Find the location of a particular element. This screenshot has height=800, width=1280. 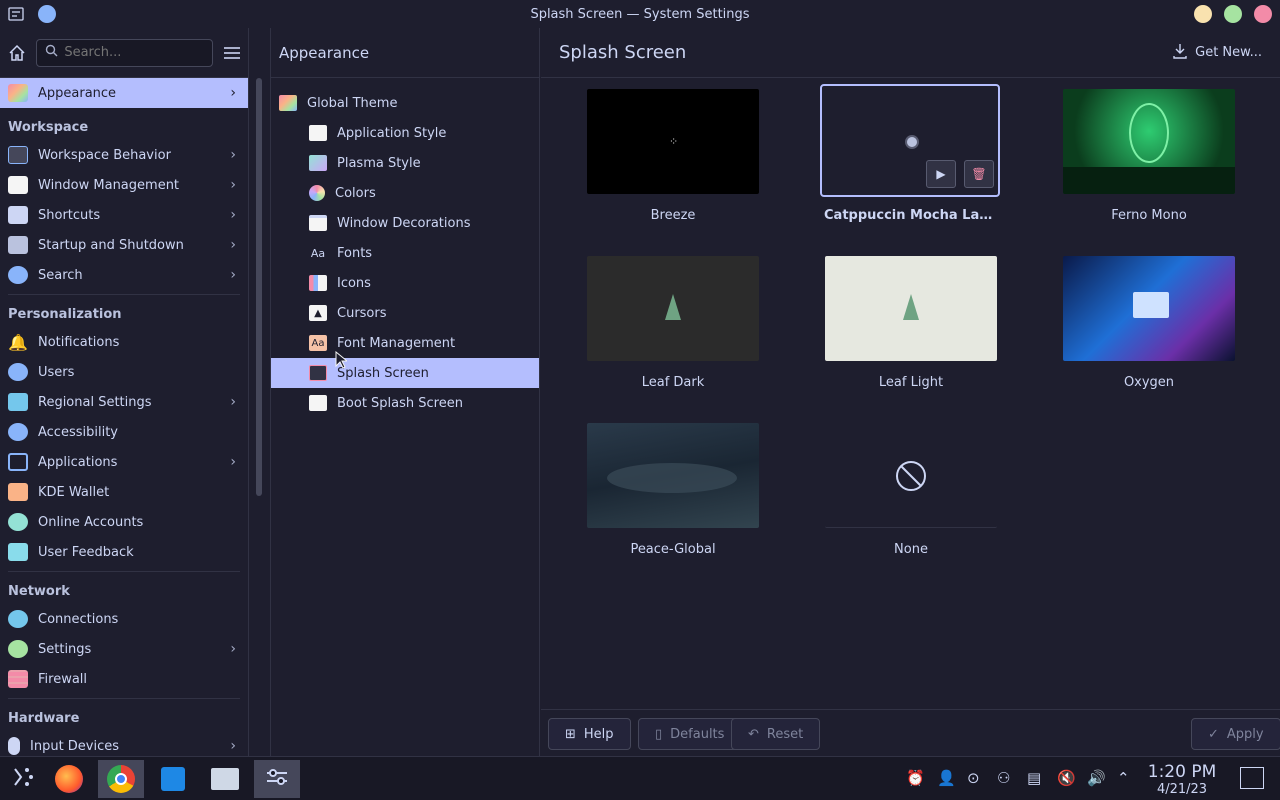

system-settings-taskbar-button is located at coordinates (277, 779).